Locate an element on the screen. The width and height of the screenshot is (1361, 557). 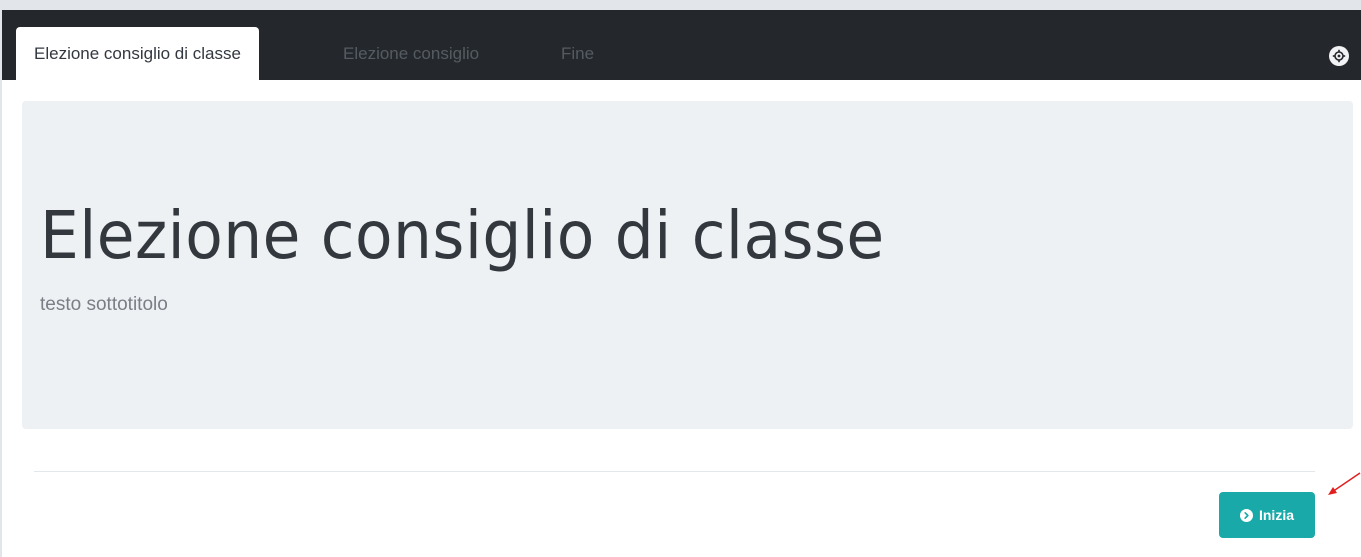
divider is located at coordinates (674, 471).